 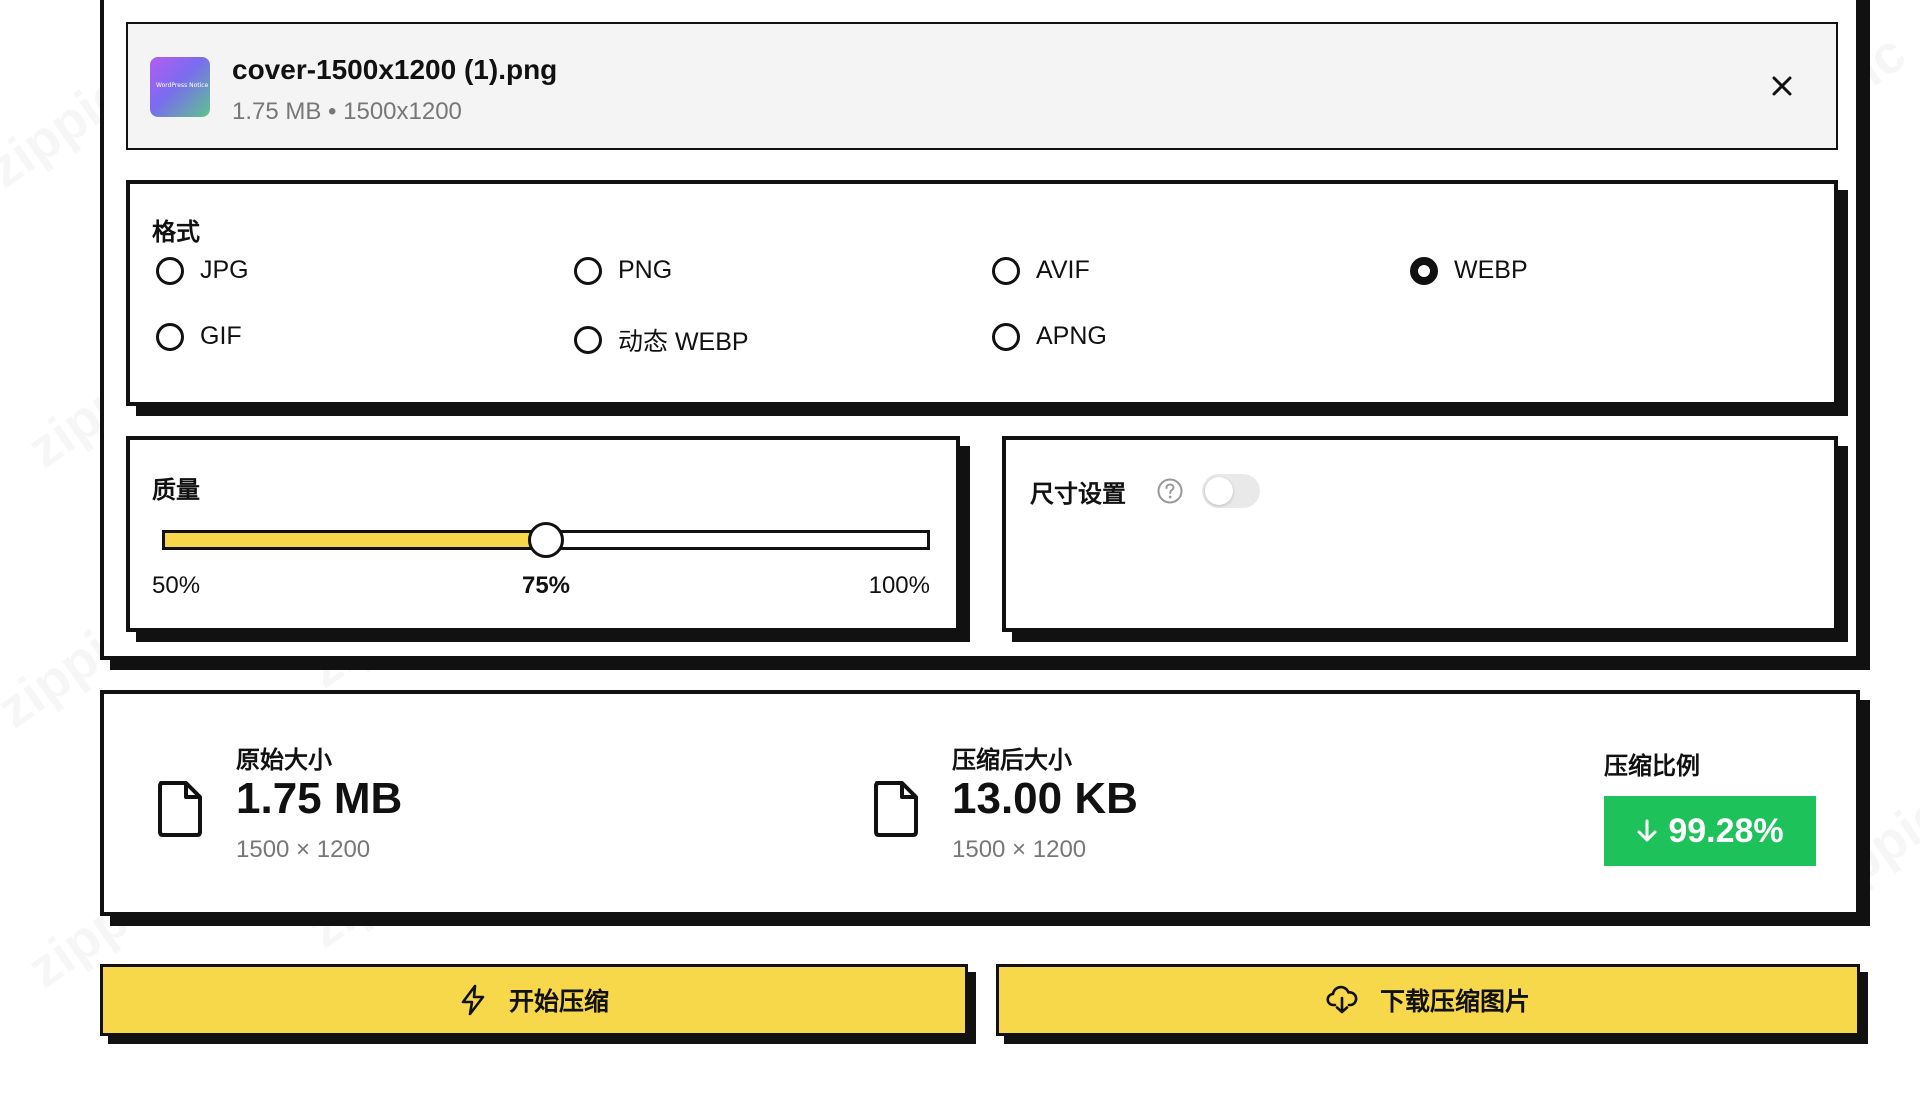 I want to click on compression-ratio-label: 压缩比例, so click(x=1652, y=766).